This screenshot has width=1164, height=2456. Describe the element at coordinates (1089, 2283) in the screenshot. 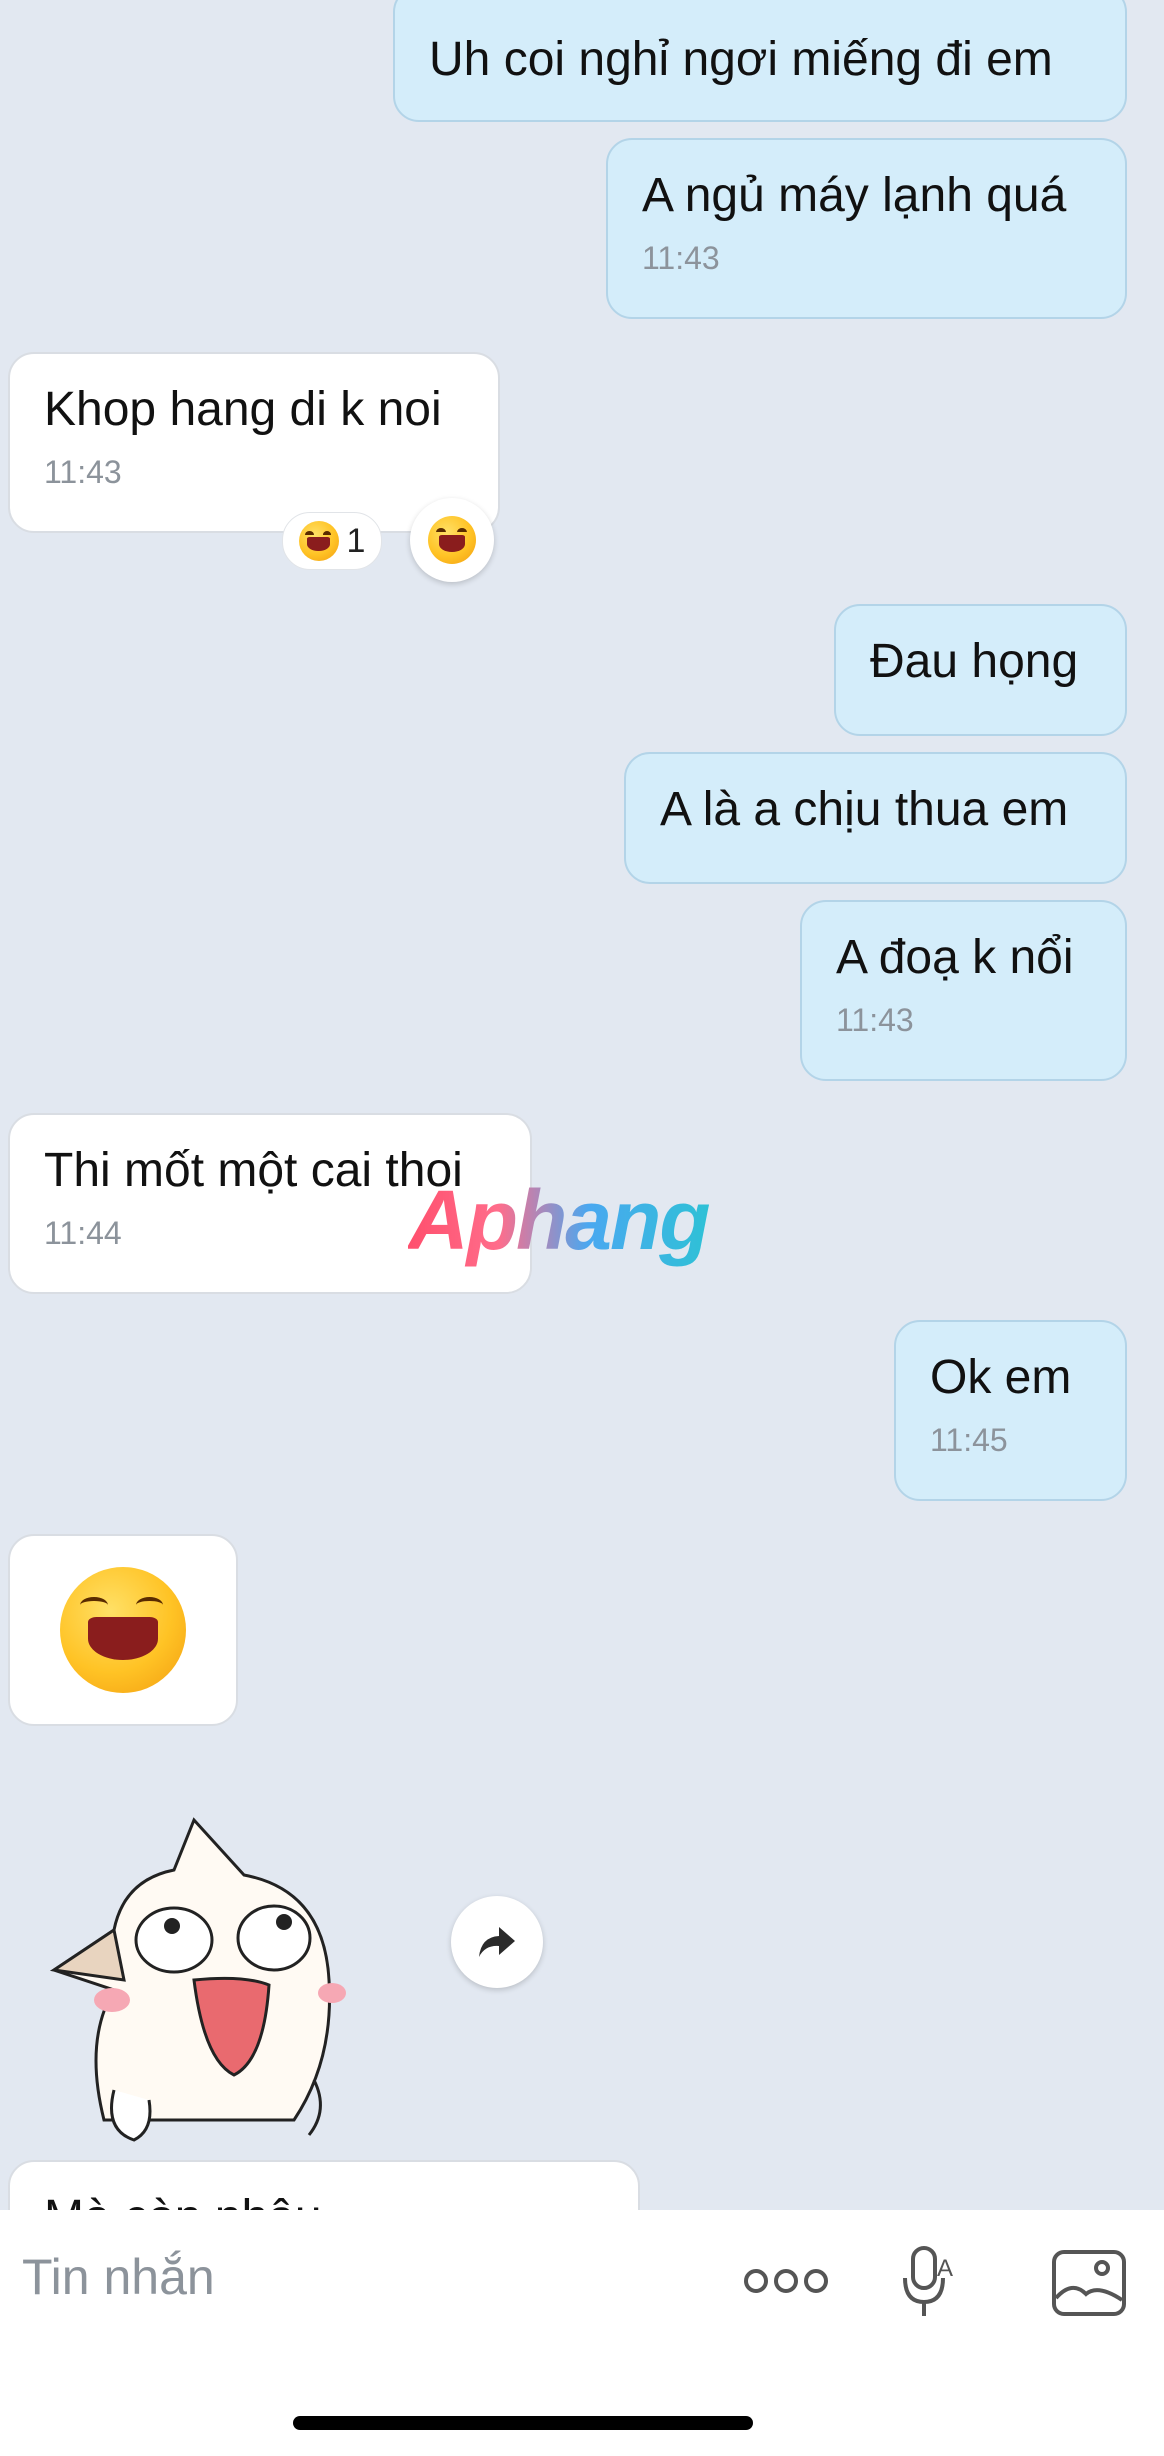

I see `image-gallery-icon` at that location.